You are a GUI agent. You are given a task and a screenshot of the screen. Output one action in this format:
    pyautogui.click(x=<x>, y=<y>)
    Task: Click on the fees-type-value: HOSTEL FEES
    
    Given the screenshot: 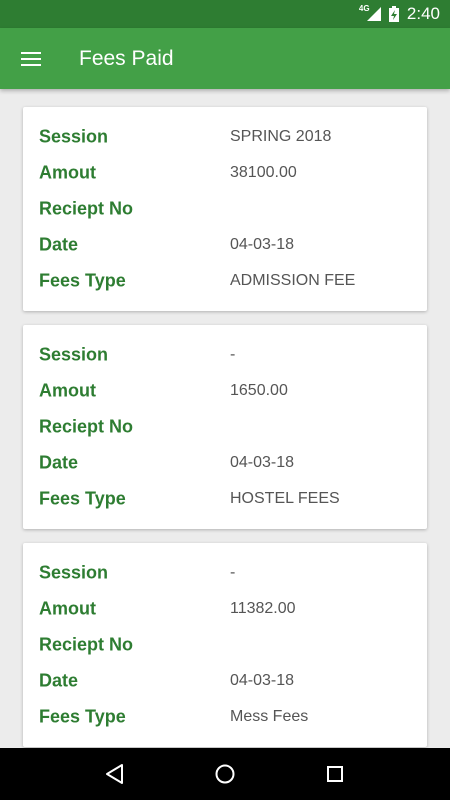 What is the action you would take?
    pyautogui.click(x=285, y=498)
    